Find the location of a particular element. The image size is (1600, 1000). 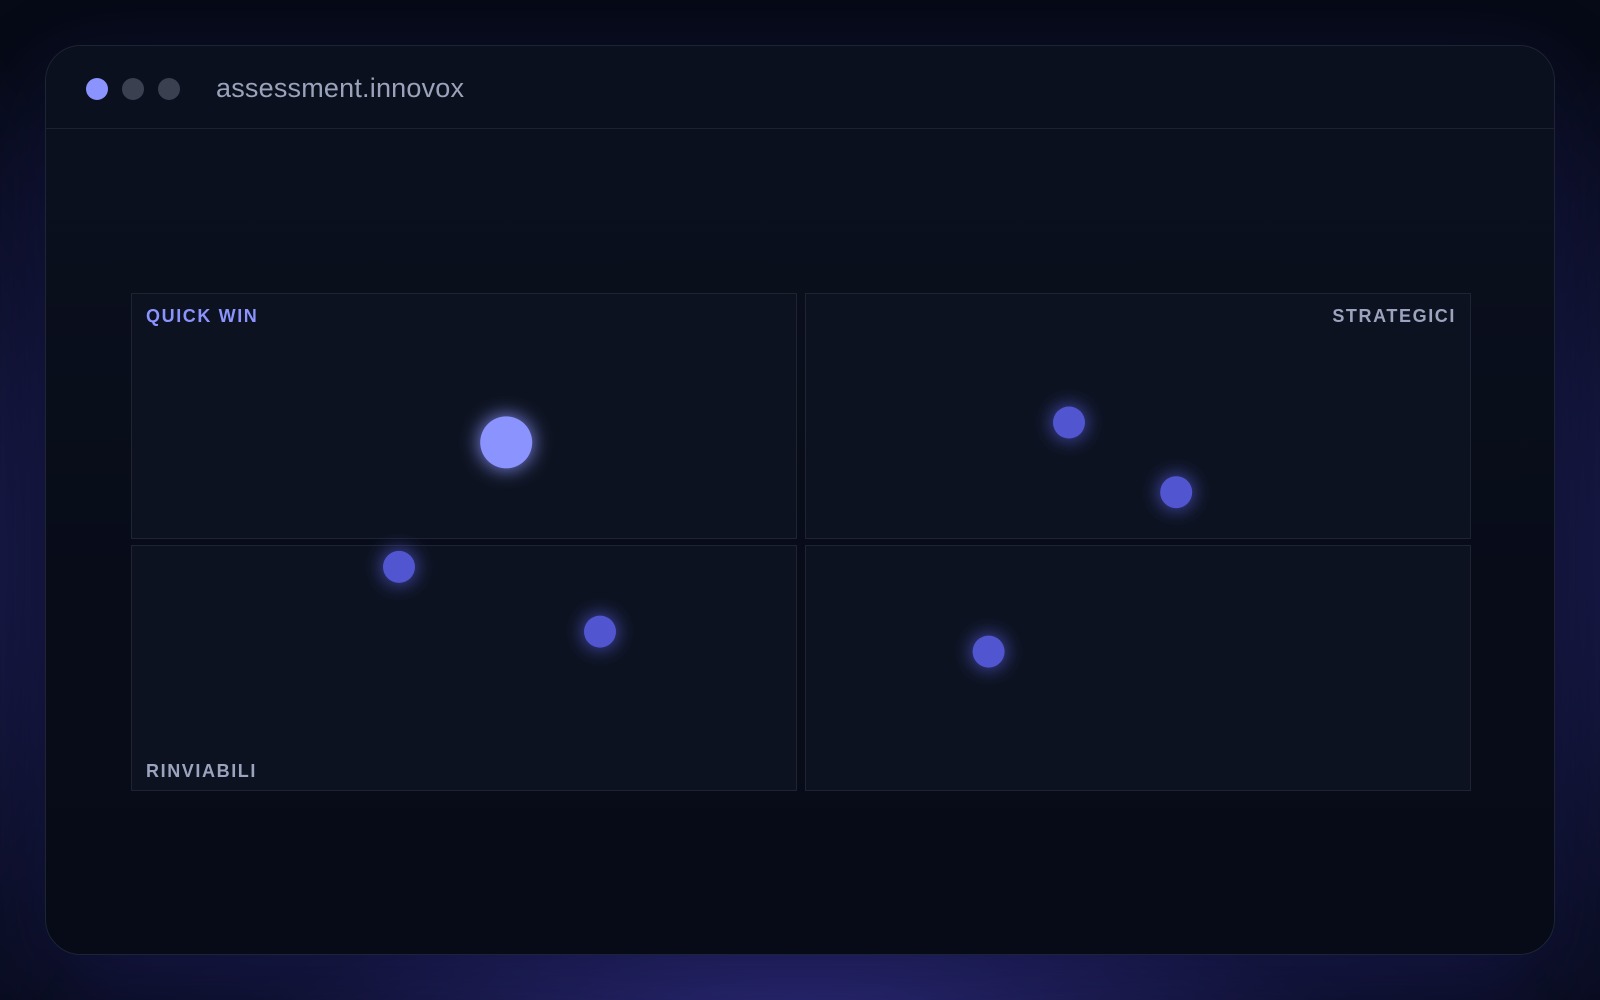

window-title: assessment.innovox is located at coordinates (340, 88).